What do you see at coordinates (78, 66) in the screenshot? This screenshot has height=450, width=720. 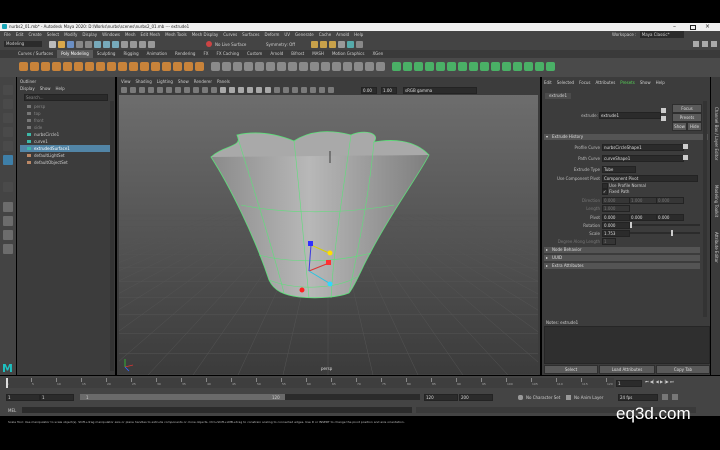 I see `torus-icon` at bounding box center [78, 66].